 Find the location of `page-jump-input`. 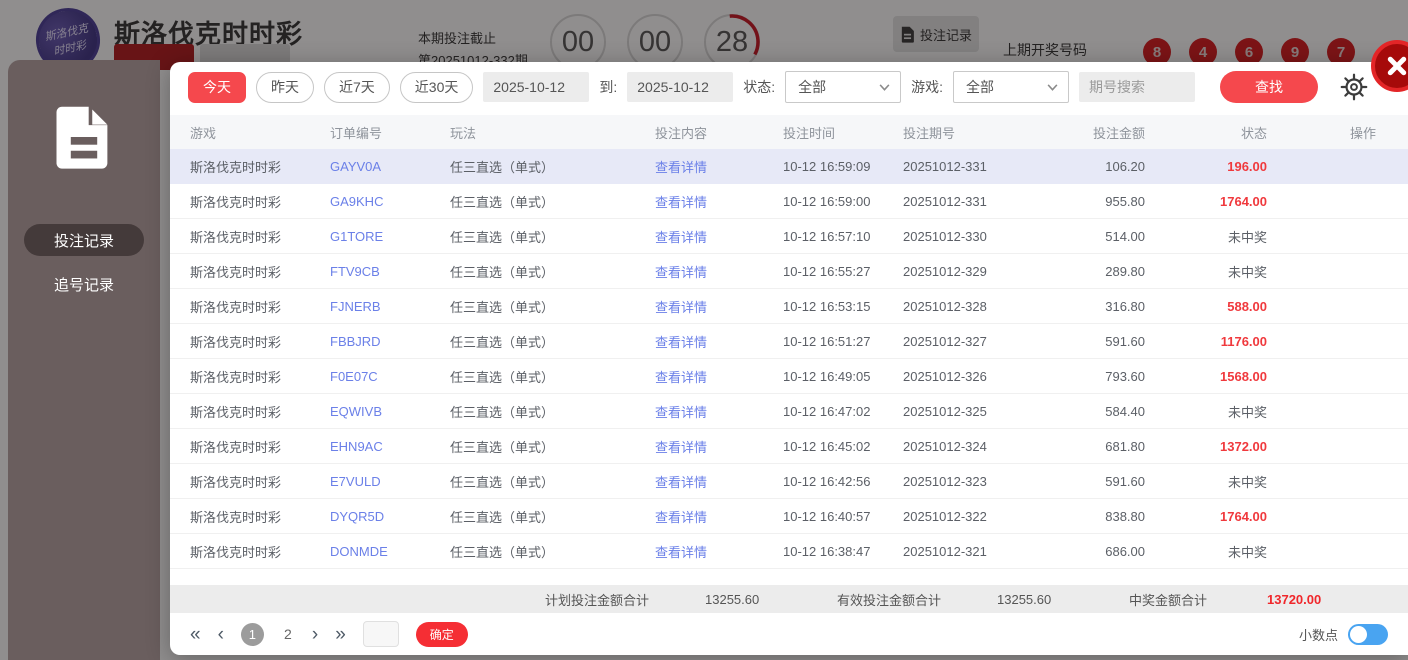

page-jump-input is located at coordinates (380, 634).